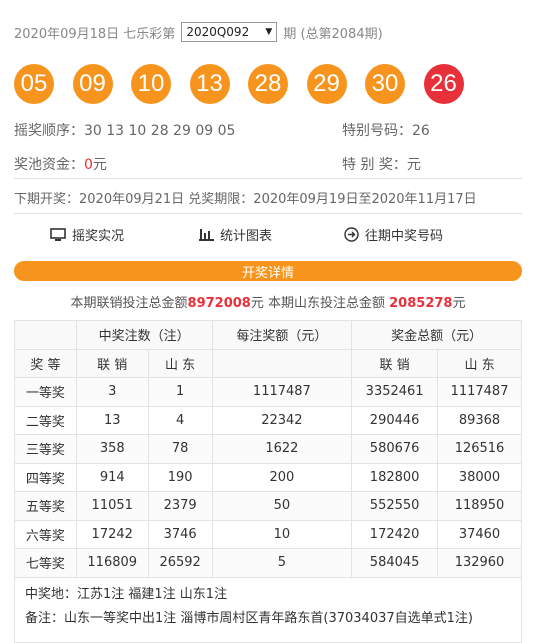  Describe the element at coordinates (479, 420) in the screenshot. I see `total-shandong: 89368` at that location.